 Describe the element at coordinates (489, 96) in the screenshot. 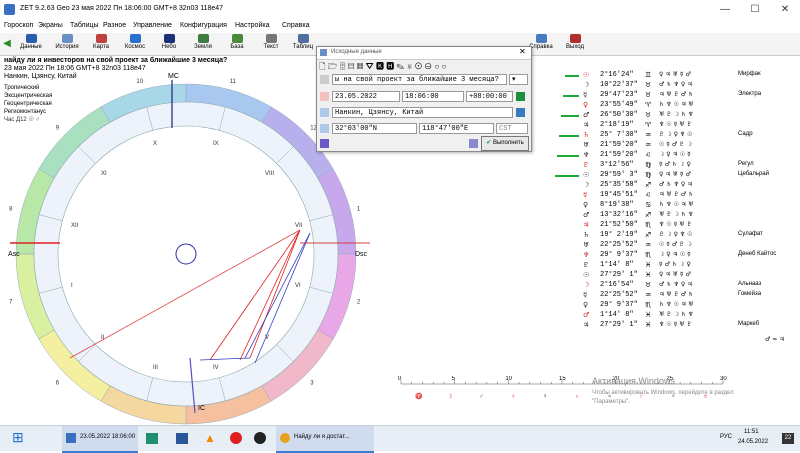

I see `timezone-field: +08:00:00` at that location.